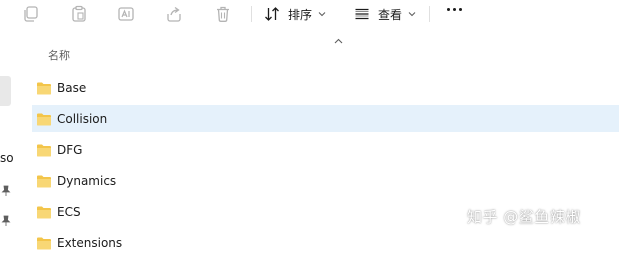 The width and height of the screenshot is (619, 256). What do you see at coordinates (338, 41) in the screenshot?
I see `sort-ascending-icon` at bounding box center [338, 41].